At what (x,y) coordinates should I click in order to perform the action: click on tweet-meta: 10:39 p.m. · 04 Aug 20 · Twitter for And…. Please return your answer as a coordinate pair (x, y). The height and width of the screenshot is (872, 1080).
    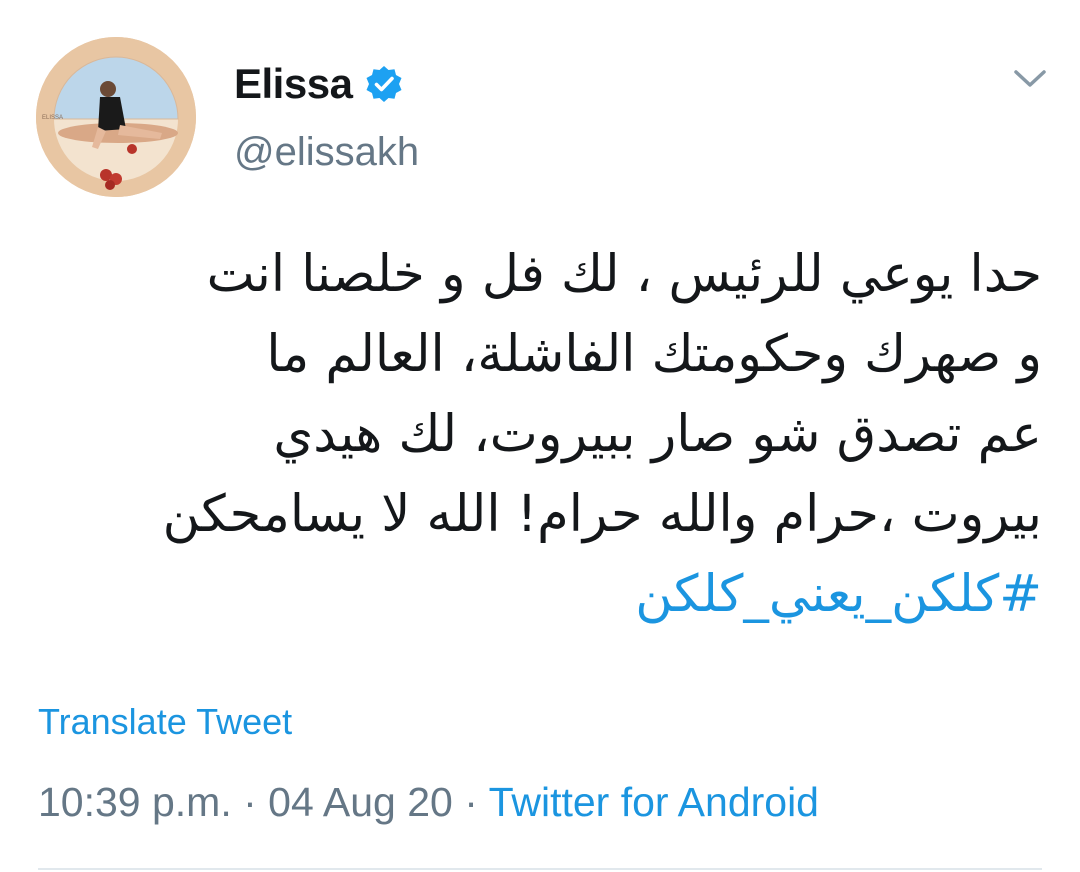
    Looking at the image, I should click on (428, 802).